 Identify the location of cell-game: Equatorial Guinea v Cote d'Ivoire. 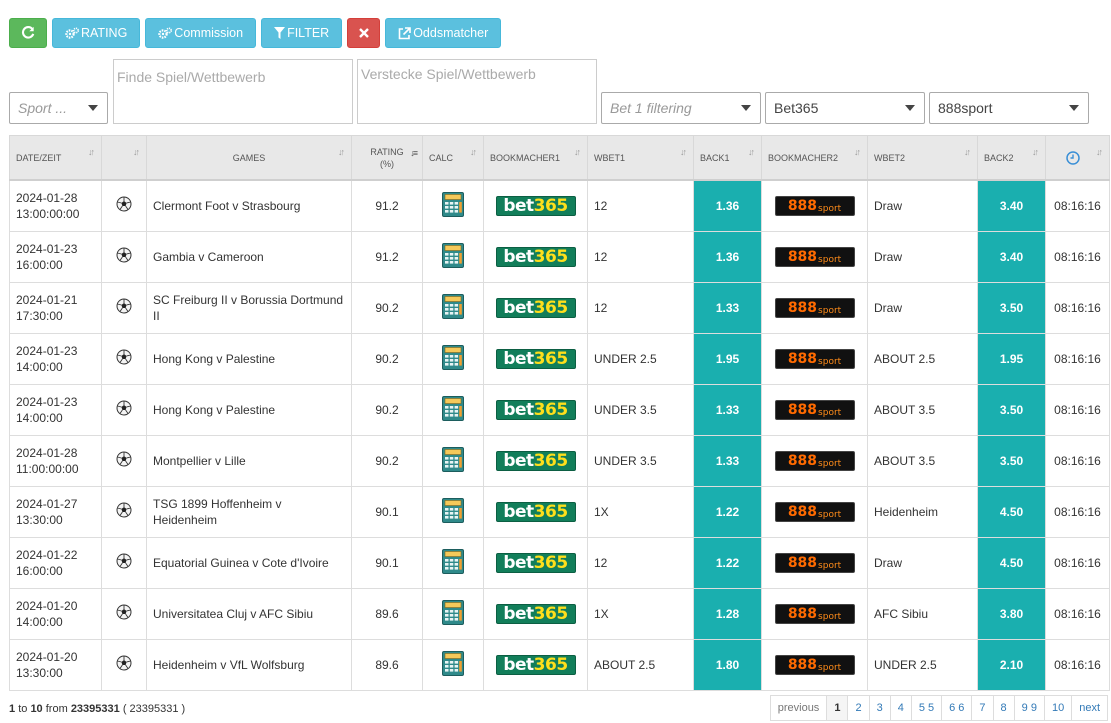
(249, 563).